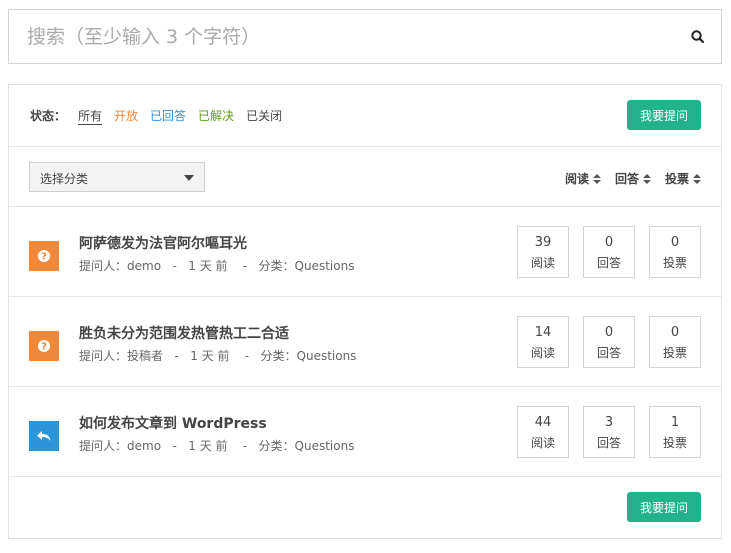 This screenshot has height=553, width=731. Describe the element at coordinates (675, 432) in the screenshot. I see `votes-count: 1 投票` at that location.